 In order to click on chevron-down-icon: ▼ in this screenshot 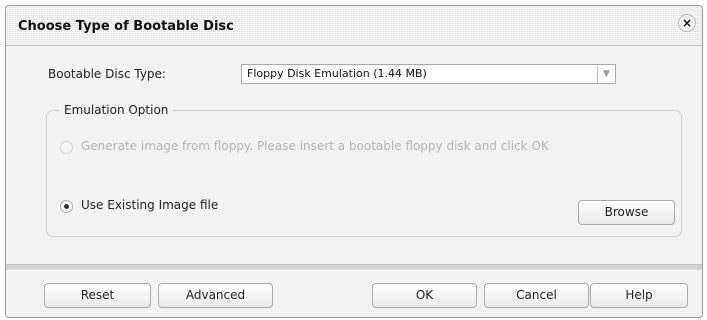, I will do `click(606, 74)`.